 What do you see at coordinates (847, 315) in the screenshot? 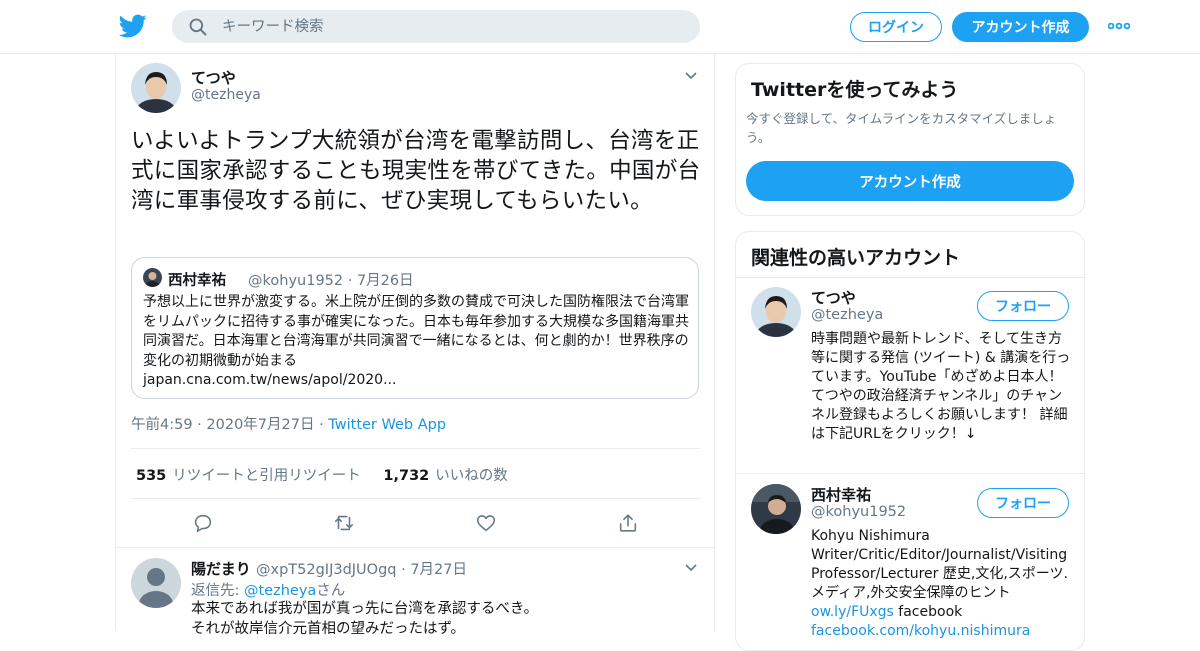
I see `account-handle: @tezheya` at bounding box center [847, 315].